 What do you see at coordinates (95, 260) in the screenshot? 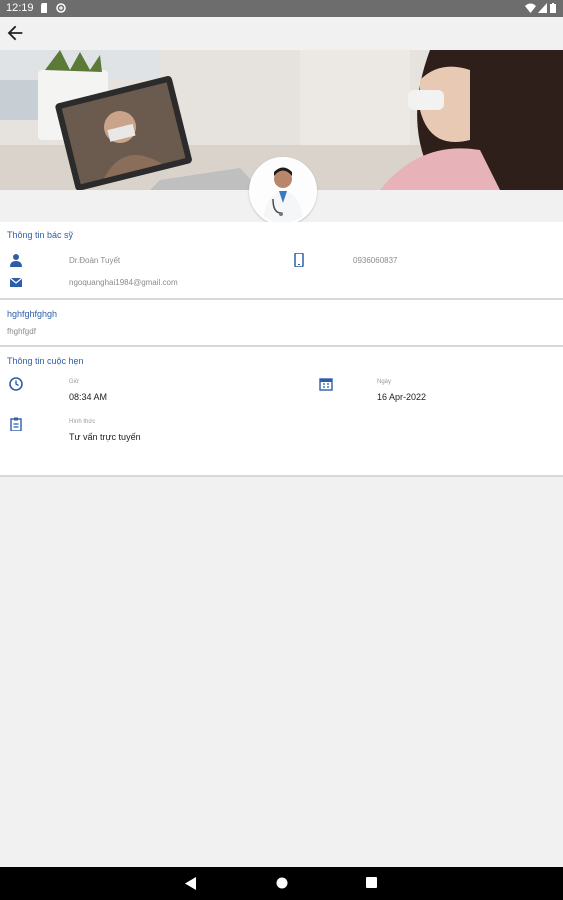
I see `doctor-name: Dr.Đoàn Tuyết` at bounding box center [95, 260].